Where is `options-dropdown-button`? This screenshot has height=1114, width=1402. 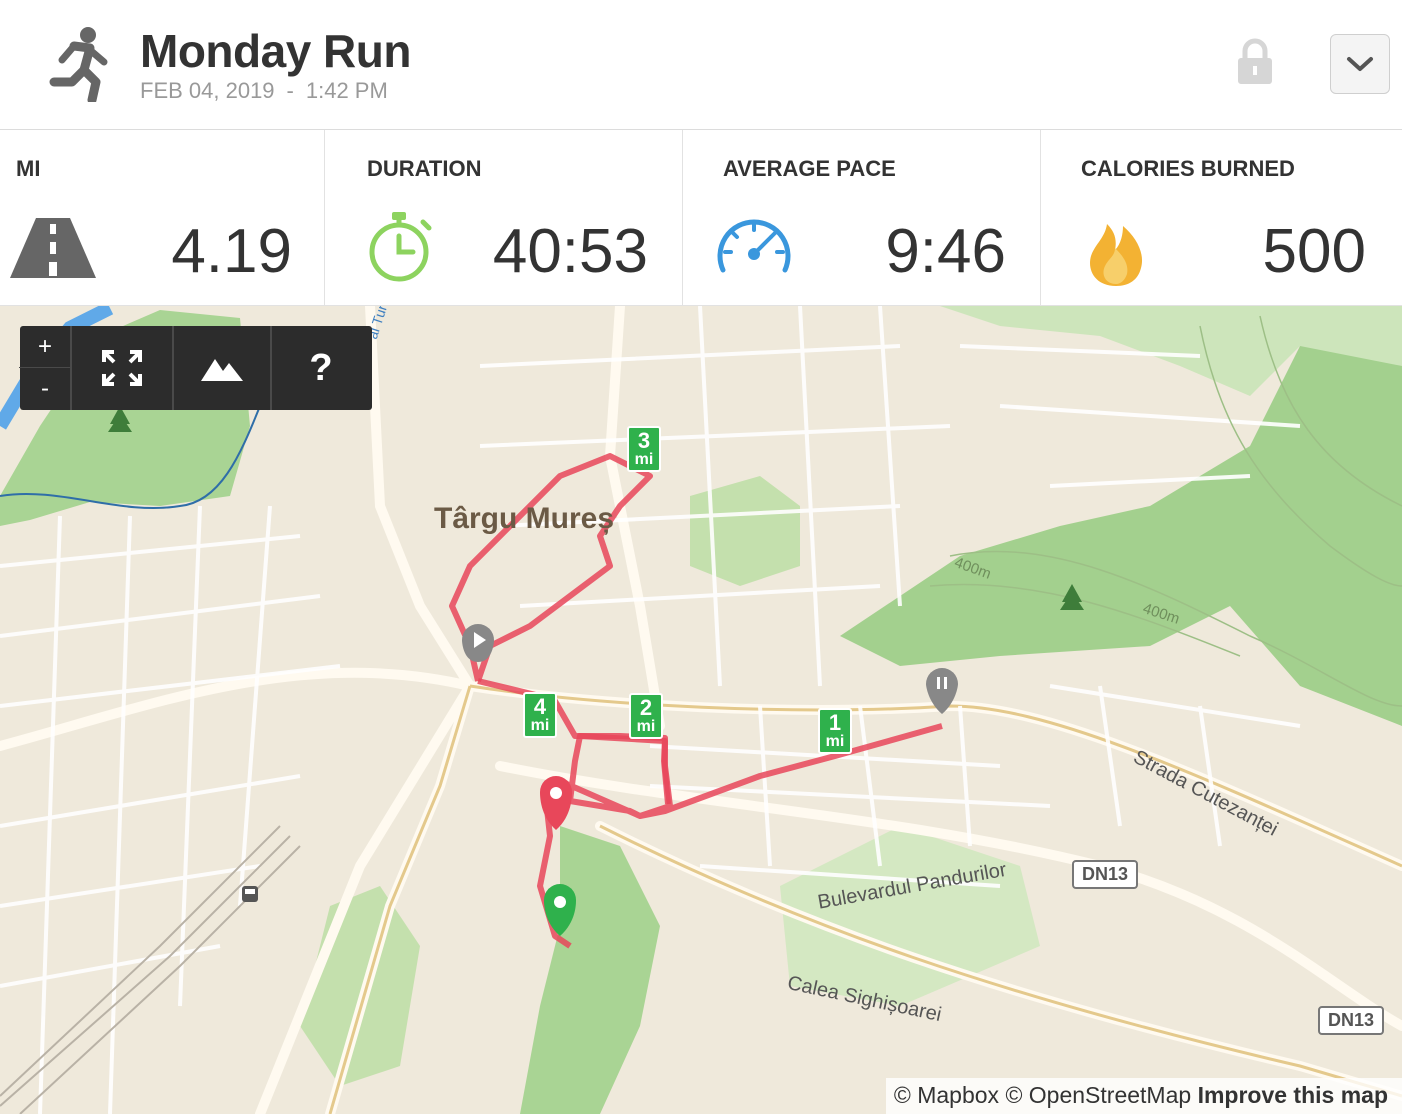
options-dropdown-button is located at coordinates (1360, 64).